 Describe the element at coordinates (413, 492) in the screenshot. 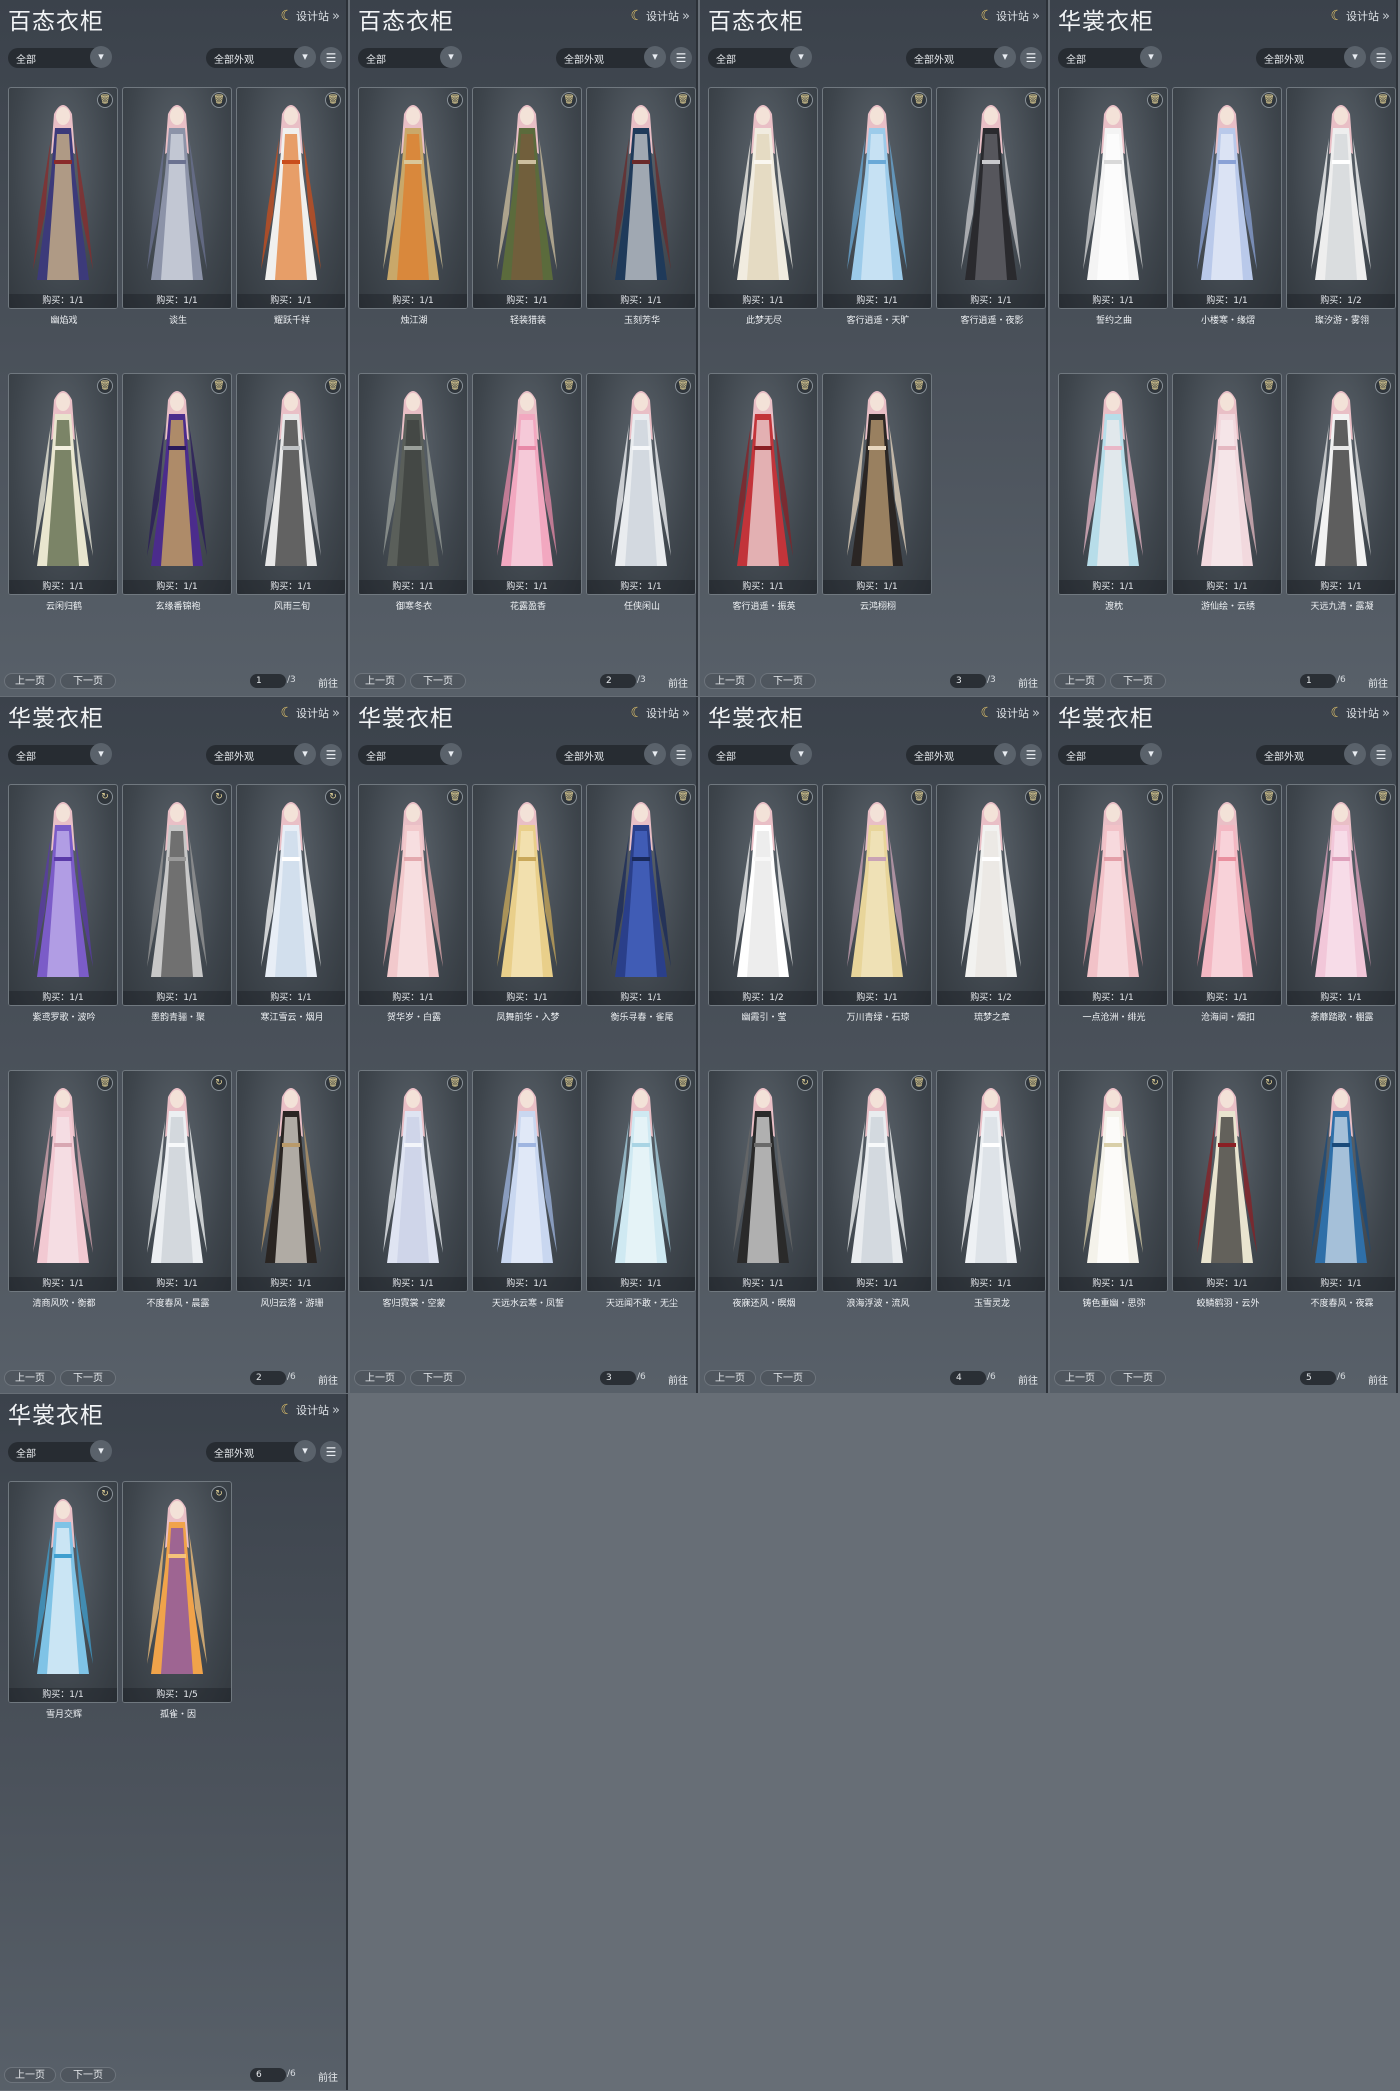

I see `outfit-card: 🗑 购买：1/1 御寒冬衣` at that location.